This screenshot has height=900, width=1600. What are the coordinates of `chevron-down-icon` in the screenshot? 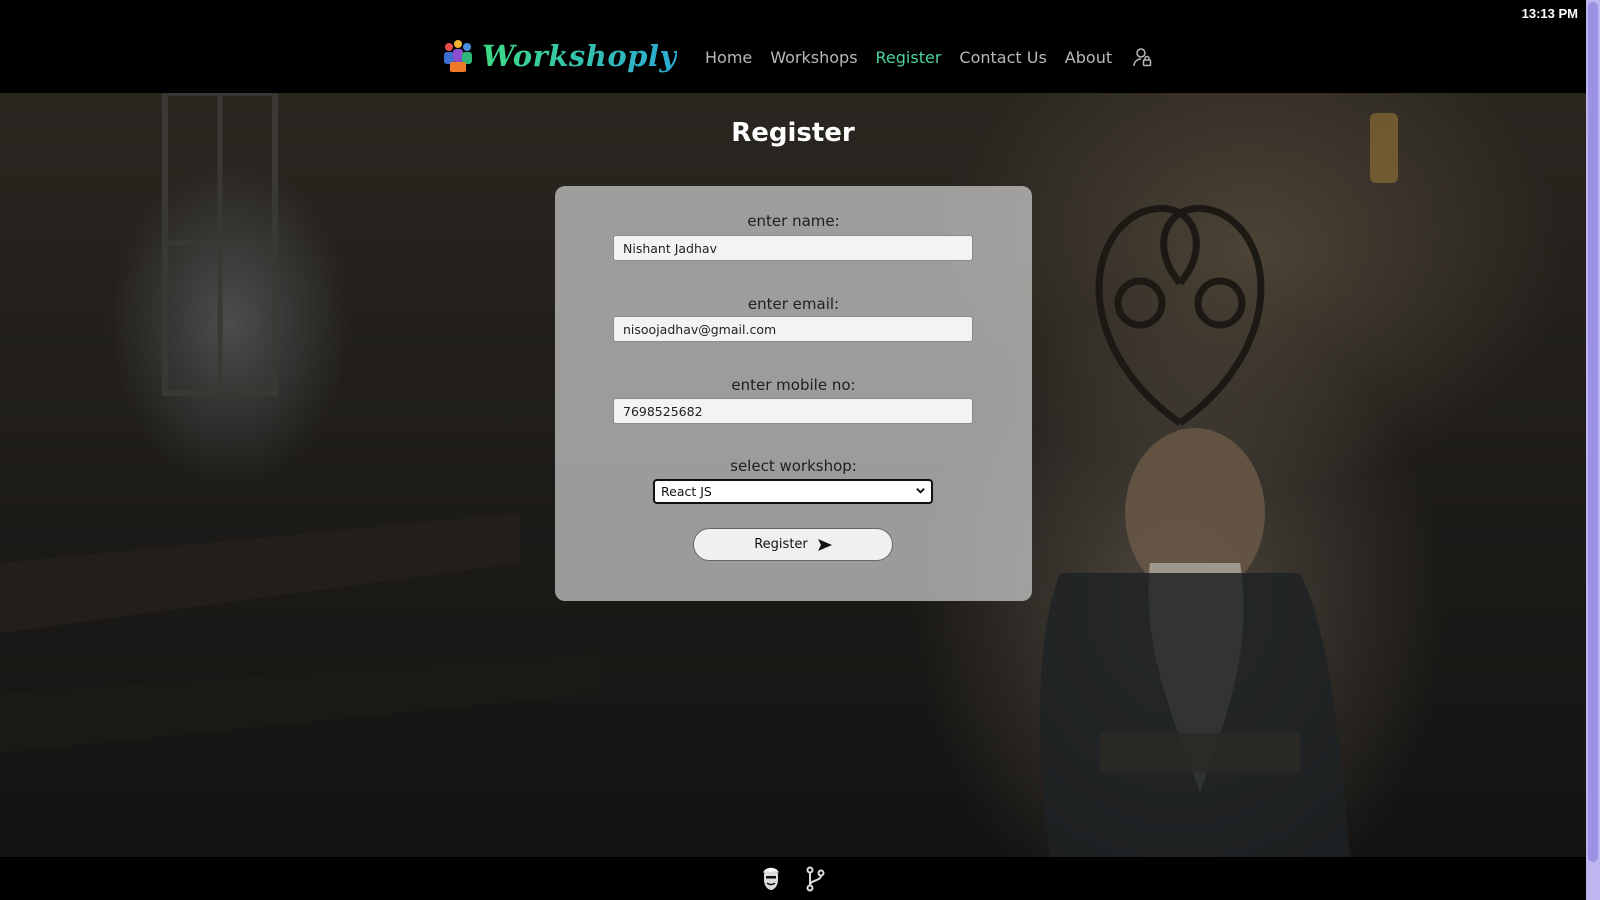 It's located at (920, 491).